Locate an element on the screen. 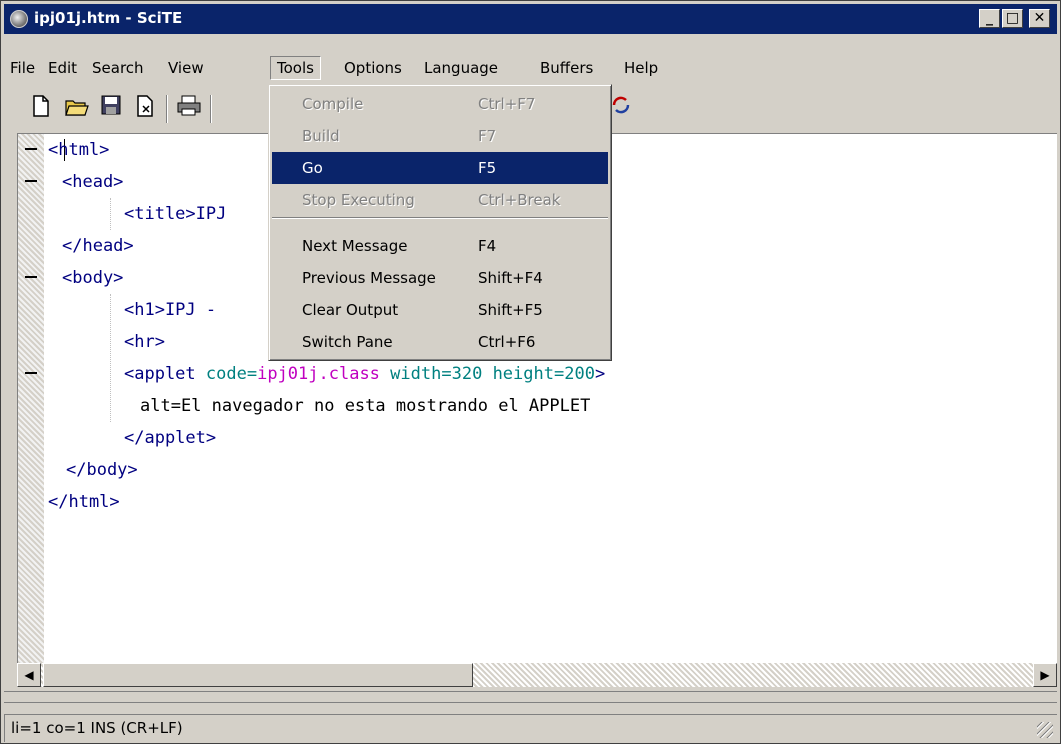 Image resolution: width=1061 pixels, height=744 pixels. menu-item-switch-pane: Switch Pane Ctrl+F6 is located at coordinates (440, 342).